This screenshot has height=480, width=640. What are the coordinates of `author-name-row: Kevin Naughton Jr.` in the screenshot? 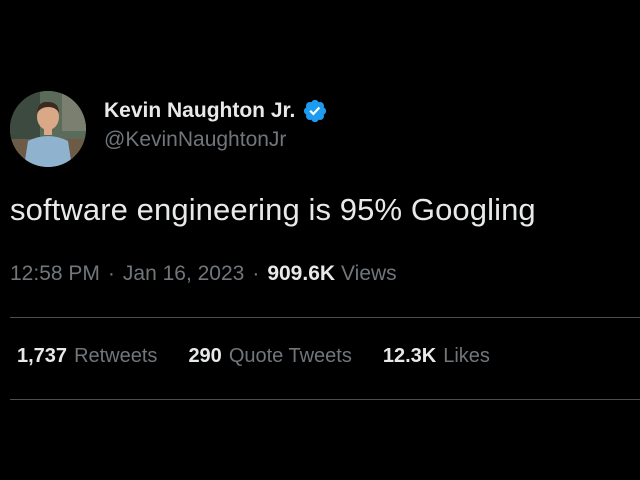 It's located at (216, 111).